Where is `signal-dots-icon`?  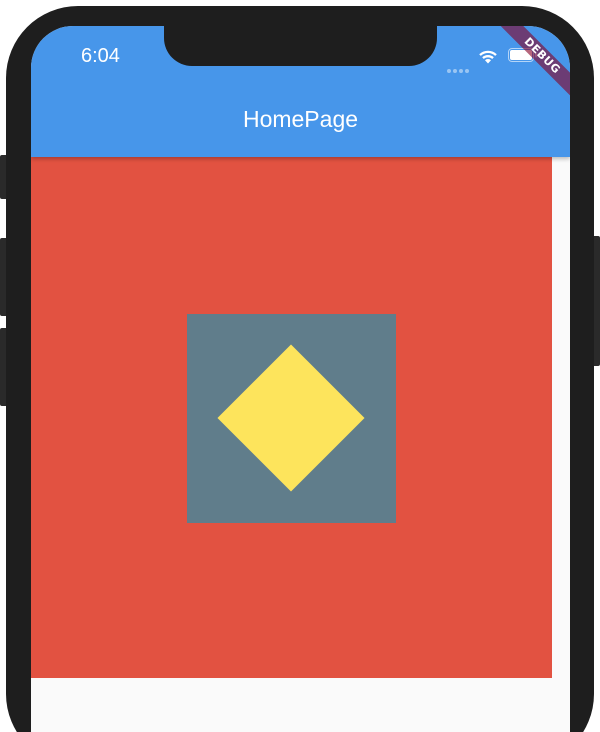
signal-dots-icon is located at coordinates (459, 66).